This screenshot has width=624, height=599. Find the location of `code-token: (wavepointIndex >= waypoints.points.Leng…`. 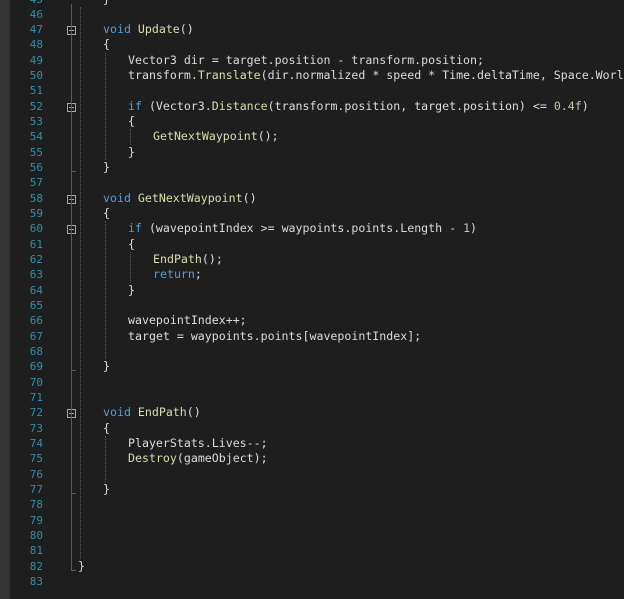

code-token: (wavepointIndex >= waypoints.points.Leng… is located at coordinates (302, 228).